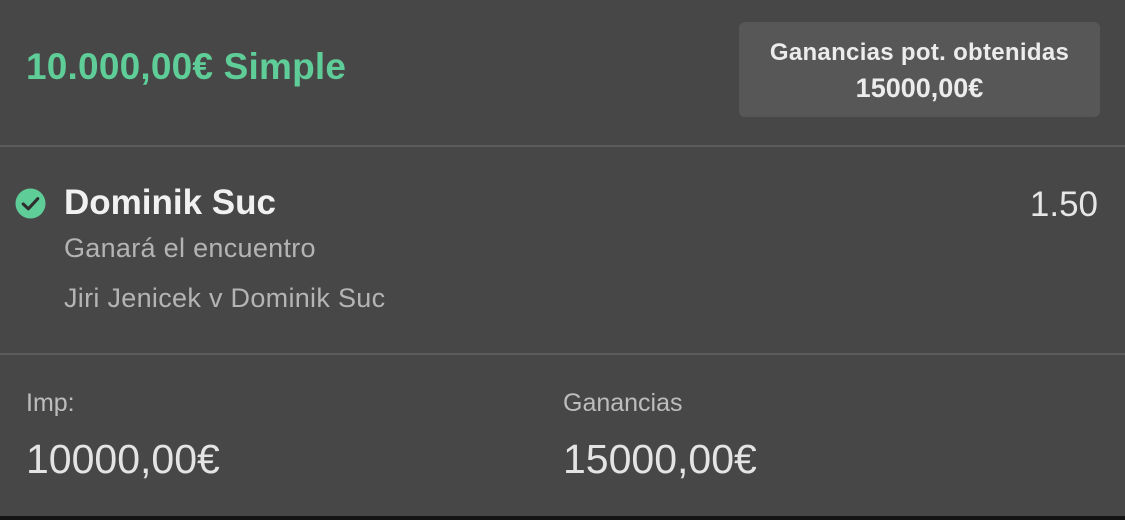  What do you see at coordinates (623, 403) in the screenshot?
I see `returns-label: Ganancias` at bounding box center [623, 403].